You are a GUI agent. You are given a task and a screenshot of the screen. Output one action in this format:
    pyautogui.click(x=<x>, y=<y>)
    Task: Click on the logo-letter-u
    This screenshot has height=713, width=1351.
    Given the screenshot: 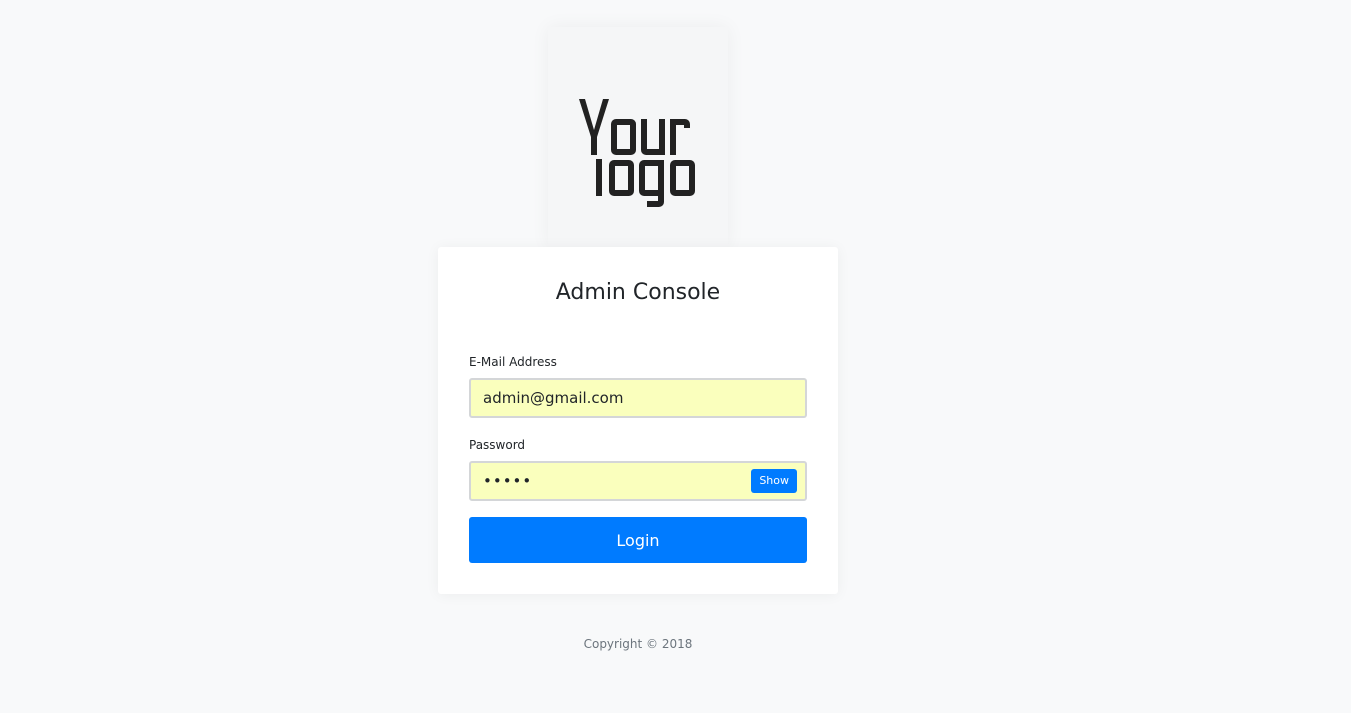 What is the action you would take?
    pyautogui.click(x=653, y=137)
    